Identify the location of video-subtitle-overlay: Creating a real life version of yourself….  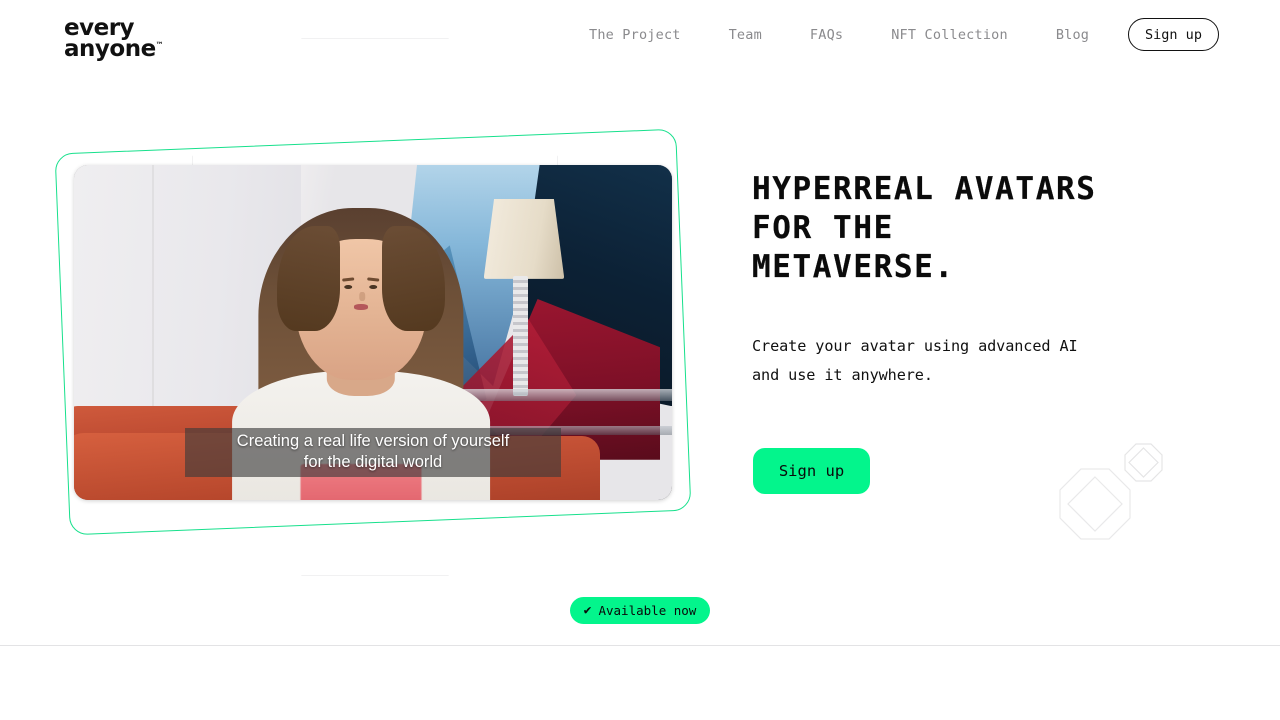
(373, 452).